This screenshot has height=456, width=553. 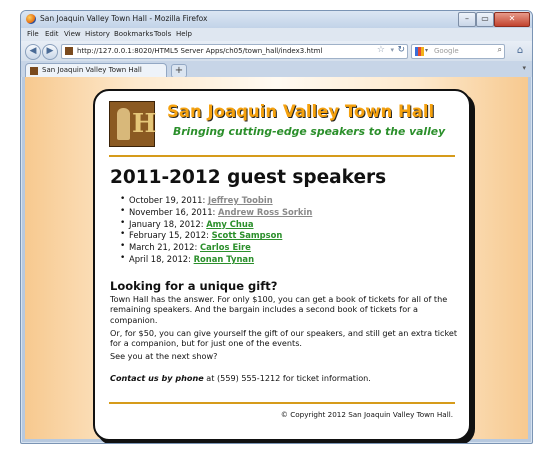 I want to click on speaker-date: October 19, 2011:, so click(x=168, y=200).